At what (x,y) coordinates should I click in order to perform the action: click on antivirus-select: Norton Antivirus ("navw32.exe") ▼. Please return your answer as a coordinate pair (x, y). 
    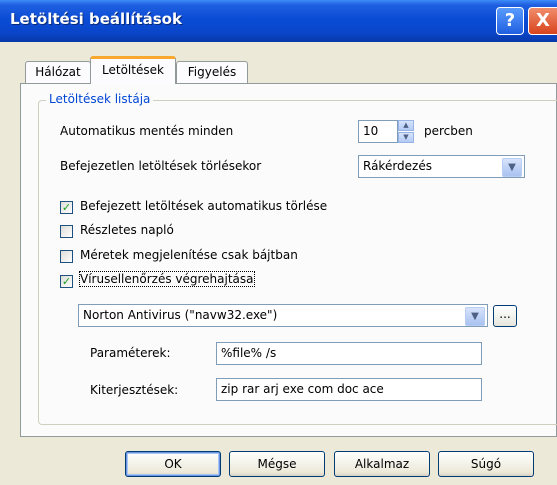
    Looking at the image, I should click on (283, 315).